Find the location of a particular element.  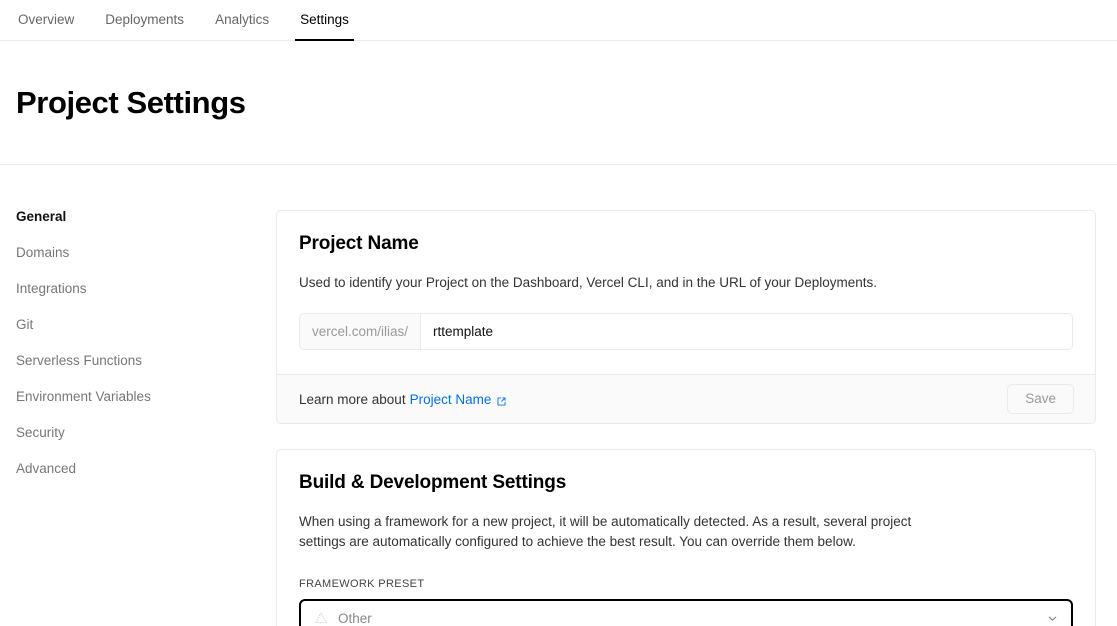

project-name-doc-link: Project Name is located at coordinates (459, 399).